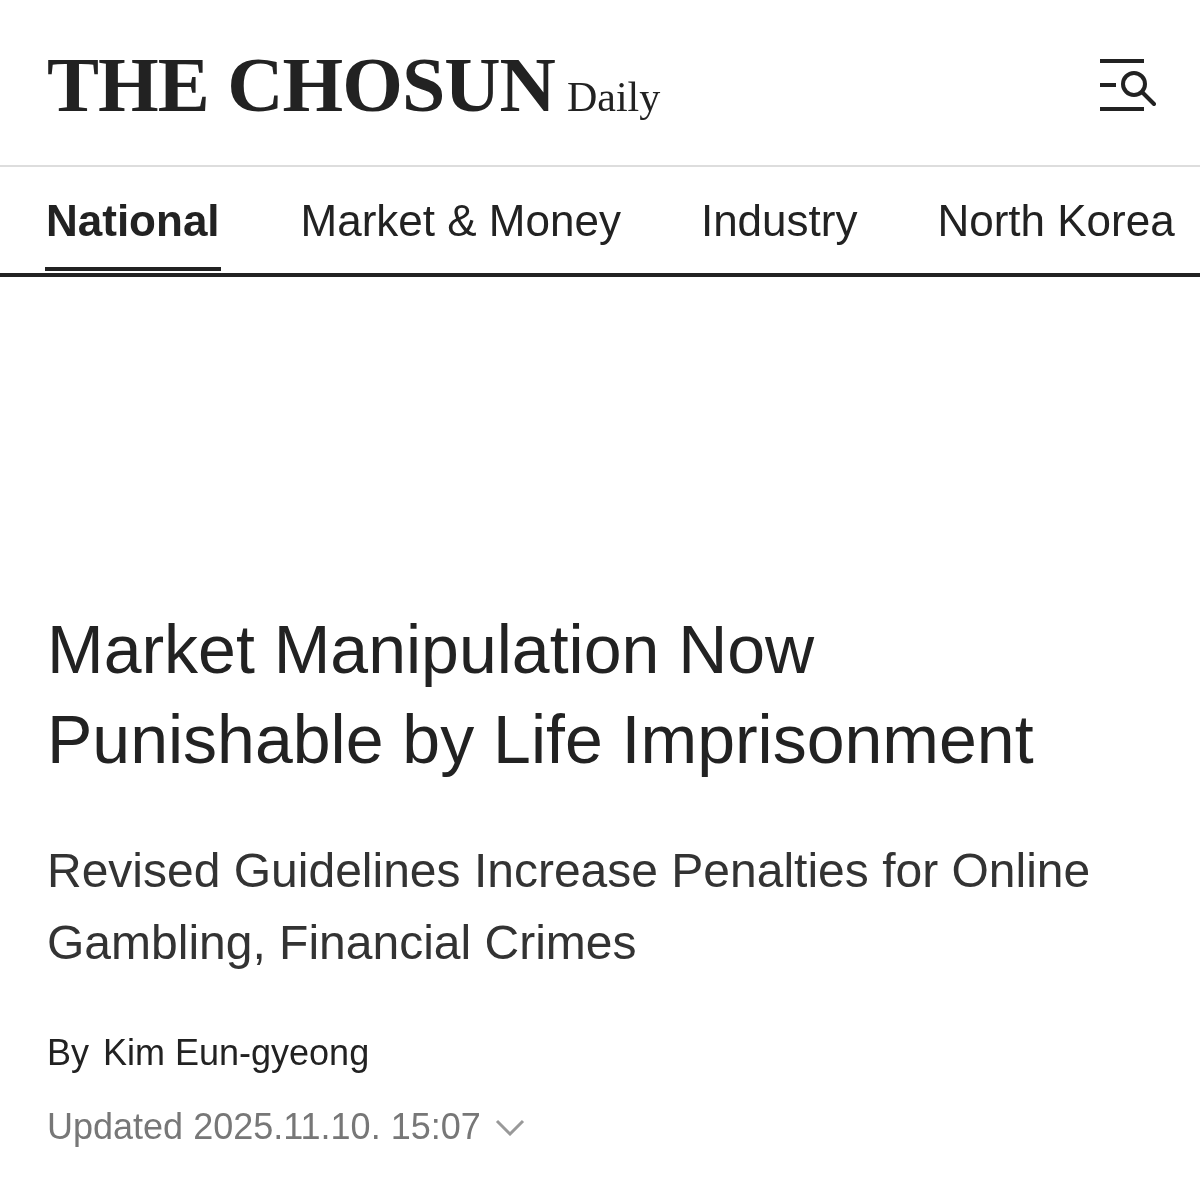  What do you see at coordinates (354, 84) in the screenshot?
I see `site-logo: THE CHOSUN Daily` at bounding box center [354, 84].